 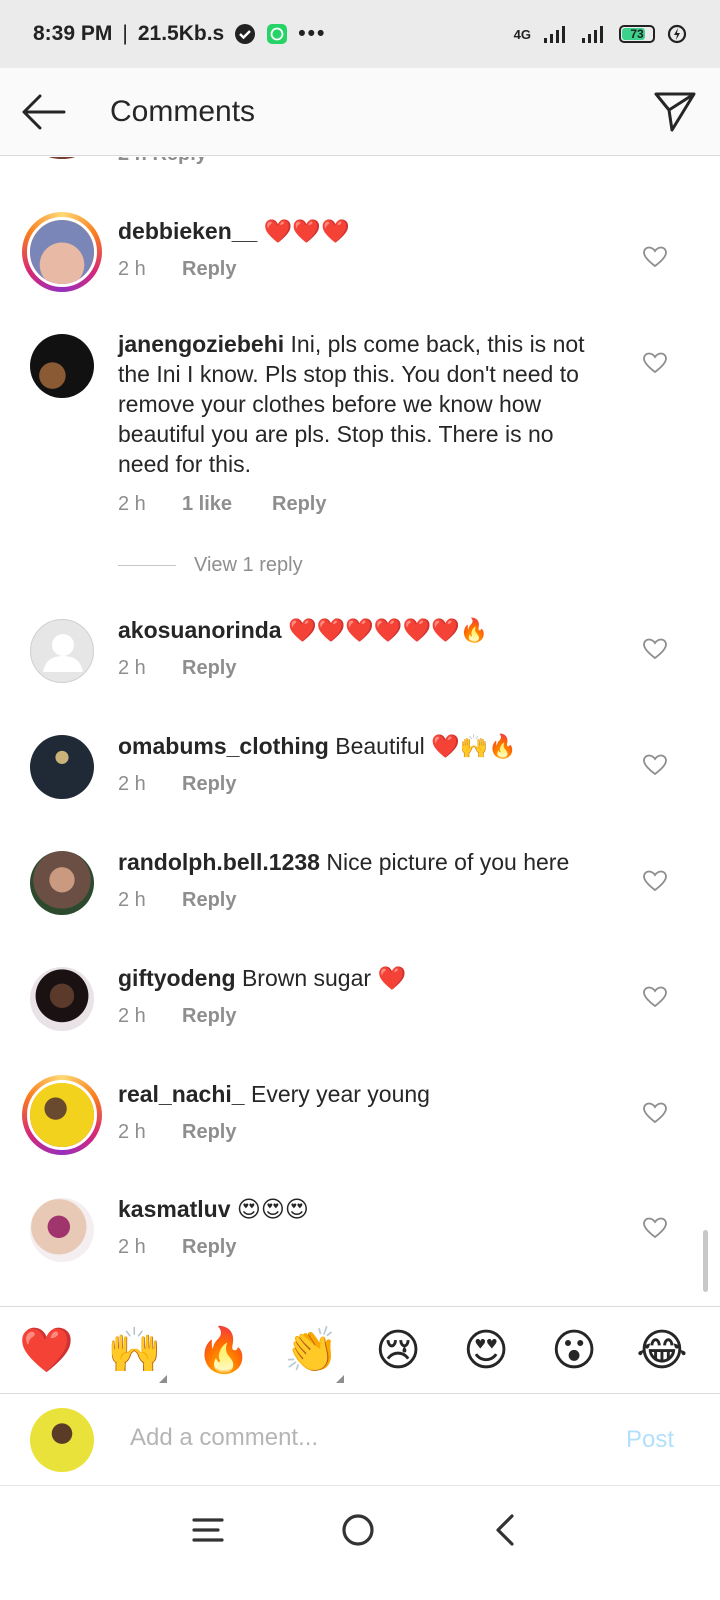 What do you see at coordinates (73, 33) in the screenshot?
I see `status-time: 8:39 PM` at bounding box center [73, 33].